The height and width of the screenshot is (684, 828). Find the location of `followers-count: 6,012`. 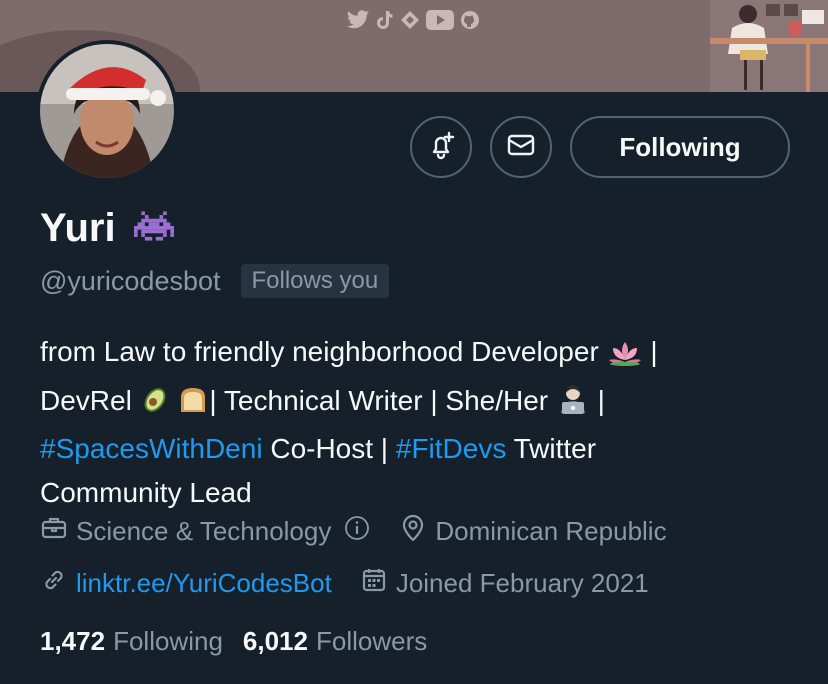

followers-count: 6,012 is located at coordinates (275, 641).